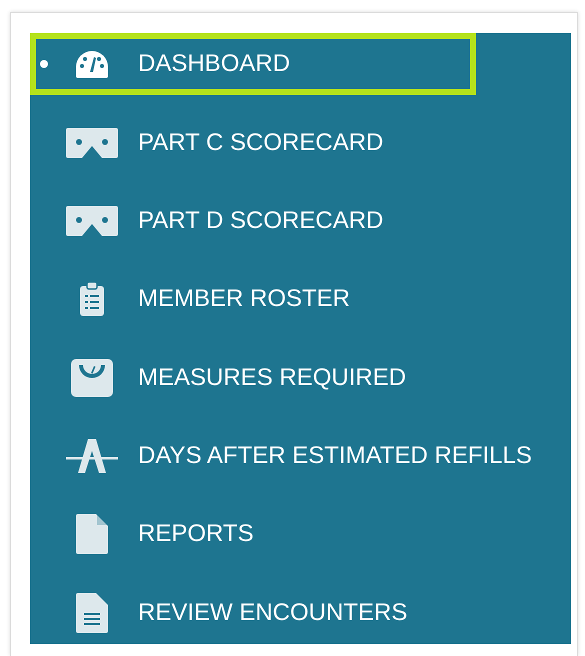 The width and height of the screenshot is (585, 656). What do you see at coordinates (92, 64) in the screenshot?
I see `gauge-icon` at bounding box center [92, 64].